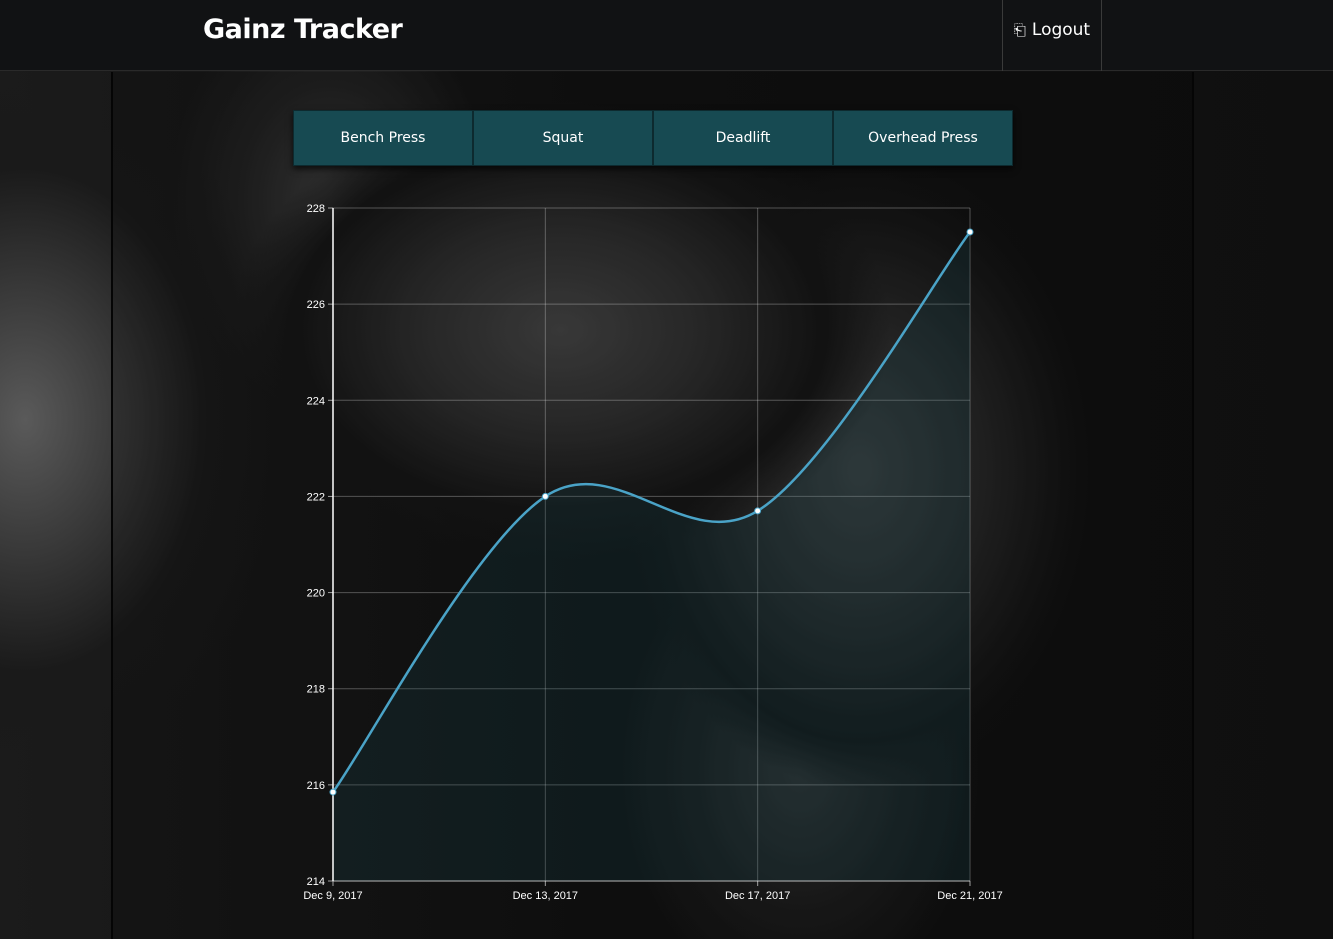 Image resolution: width=1333 pixels, height=939 pixels. What do you see at coordinates (316, 497) in the screenshot?
I see `y-tick-label: 222` at bounding box center [316, 497].